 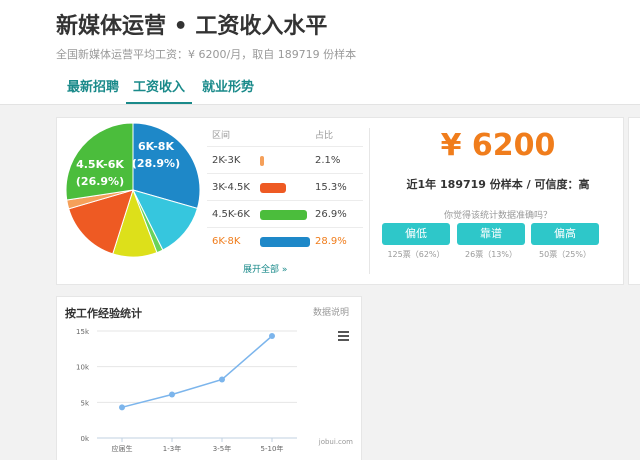 I want to click on vote-high-button: 偏高, so click(x=565, y=234).